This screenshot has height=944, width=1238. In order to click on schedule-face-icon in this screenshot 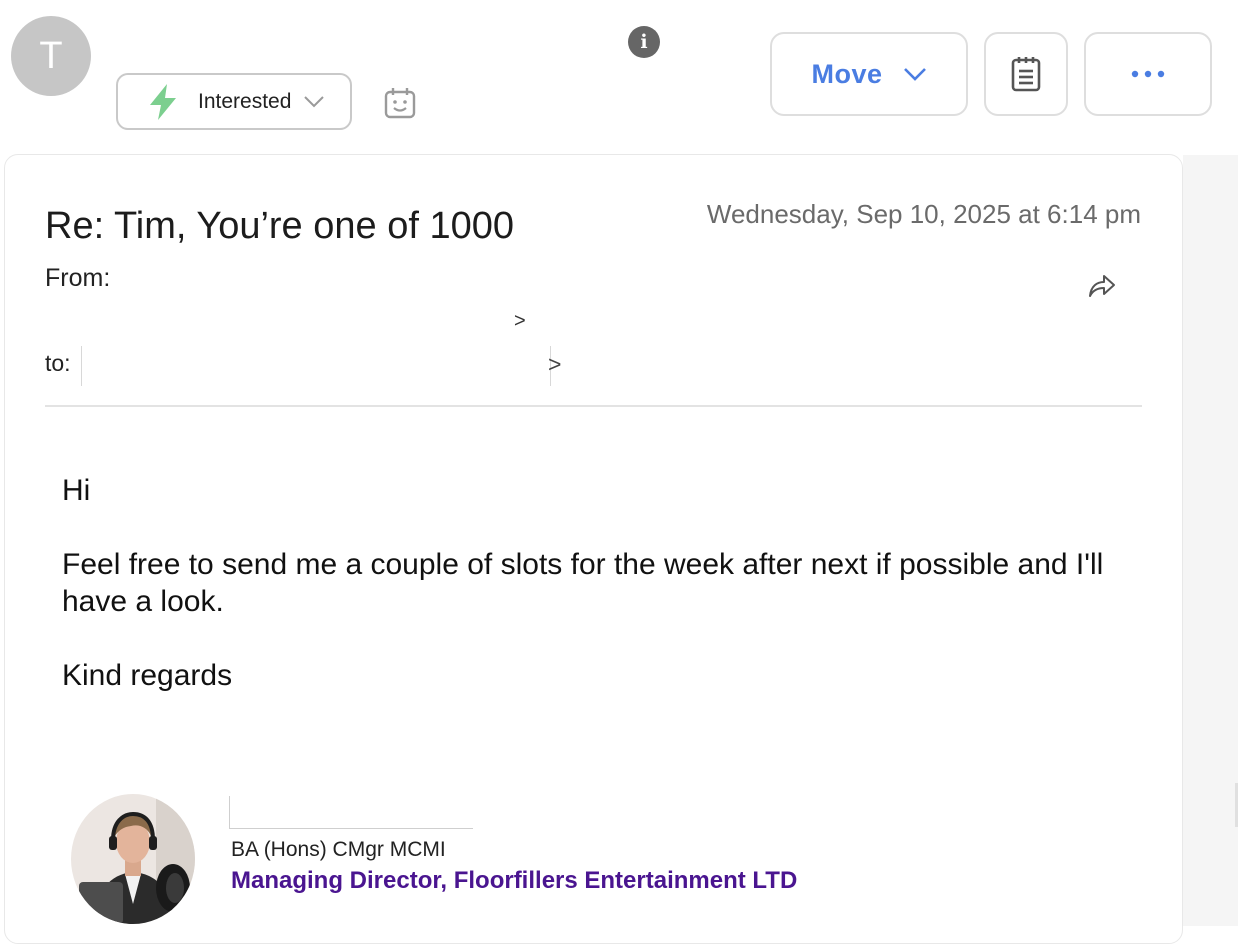, I will do `click(400, 103)`.